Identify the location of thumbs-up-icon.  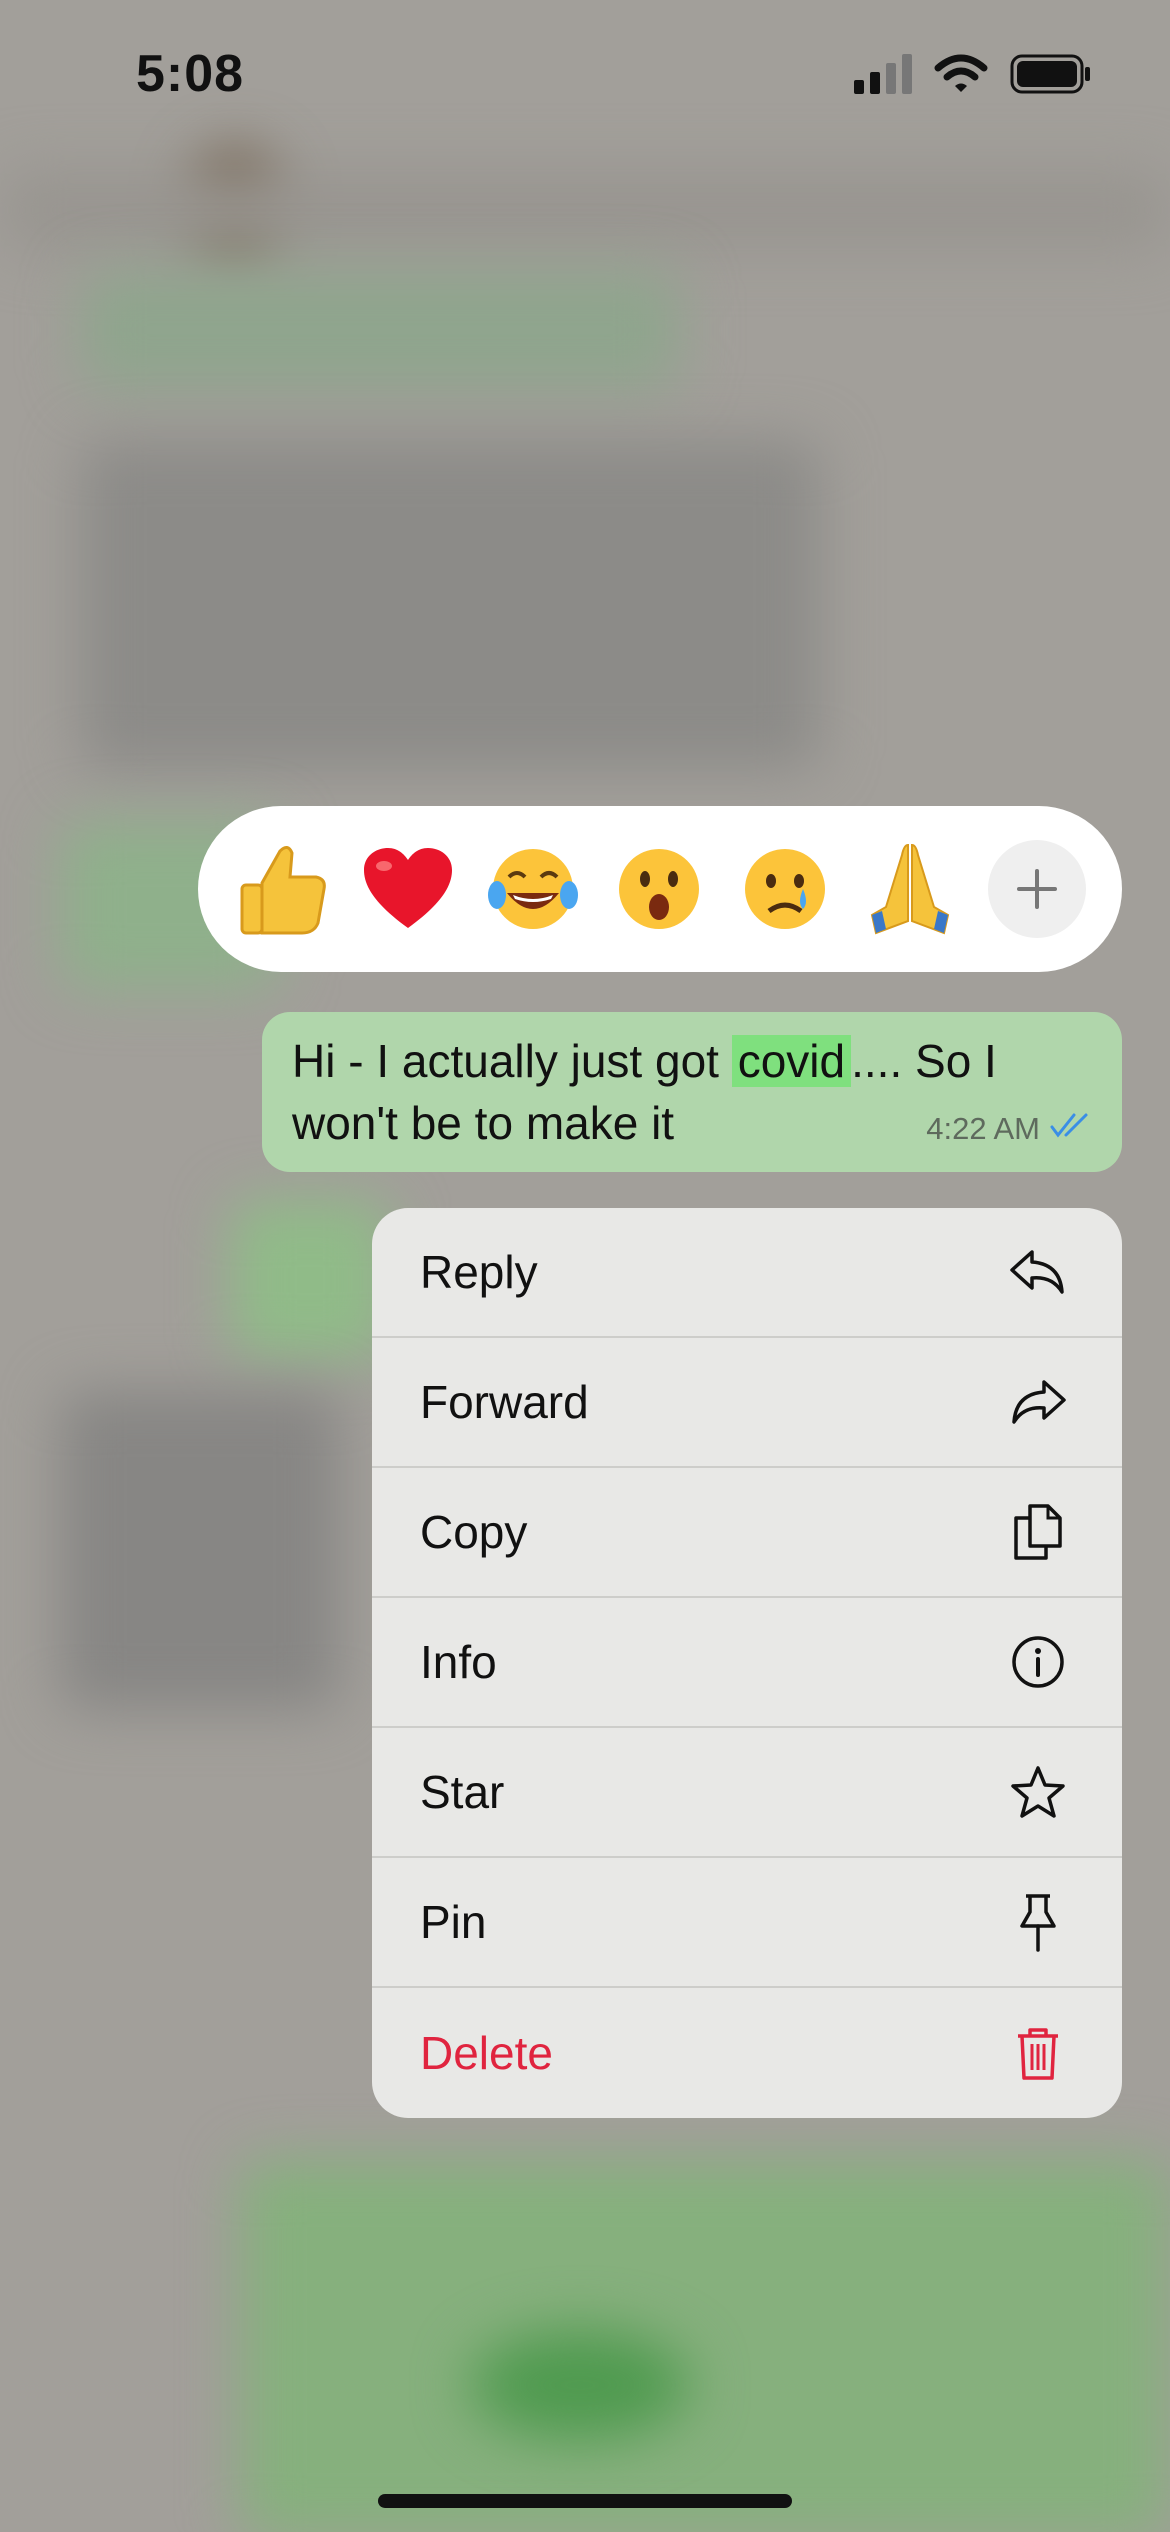
(283, 890).